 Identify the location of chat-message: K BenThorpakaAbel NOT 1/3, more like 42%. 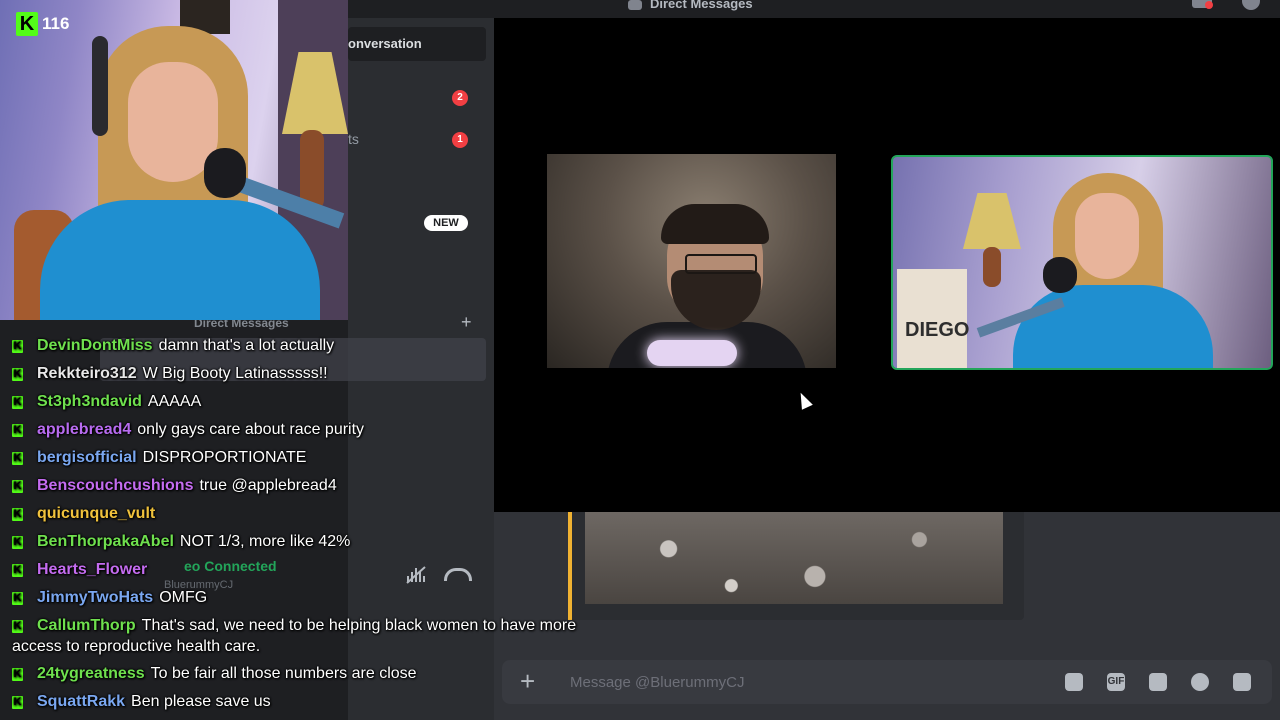
(181, 542).